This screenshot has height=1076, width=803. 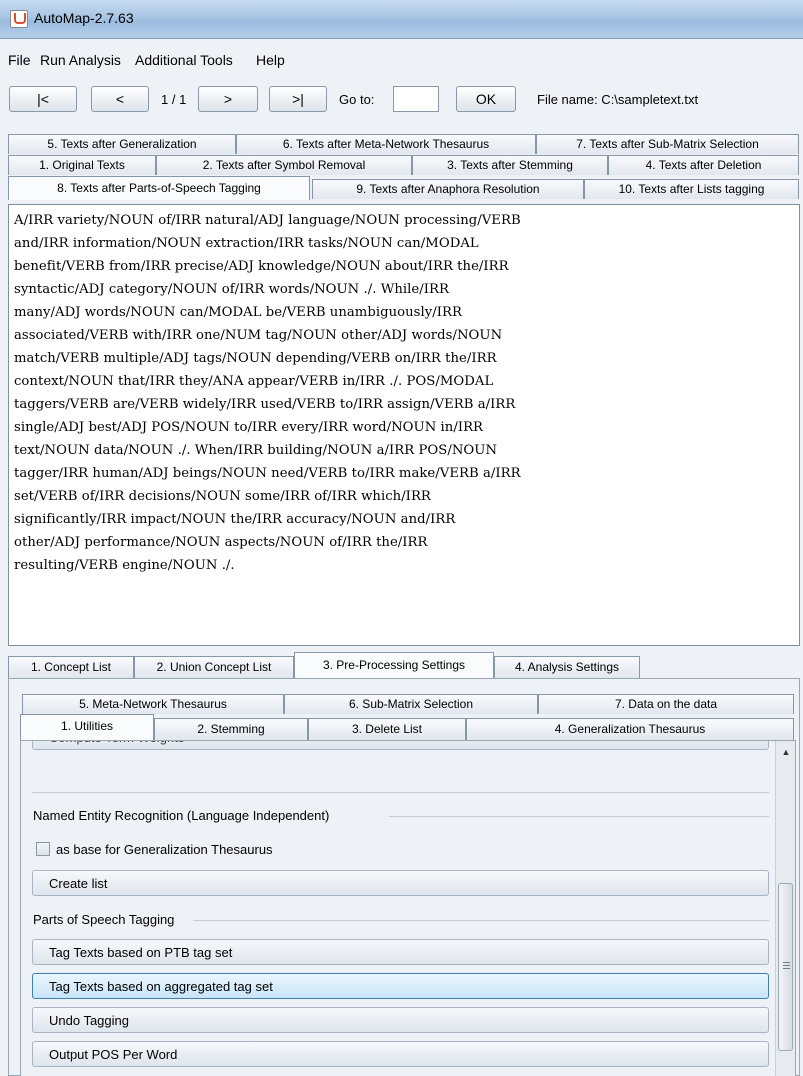 I want to click on page-indicator: 1 / 1, so click(x=174, y=99).